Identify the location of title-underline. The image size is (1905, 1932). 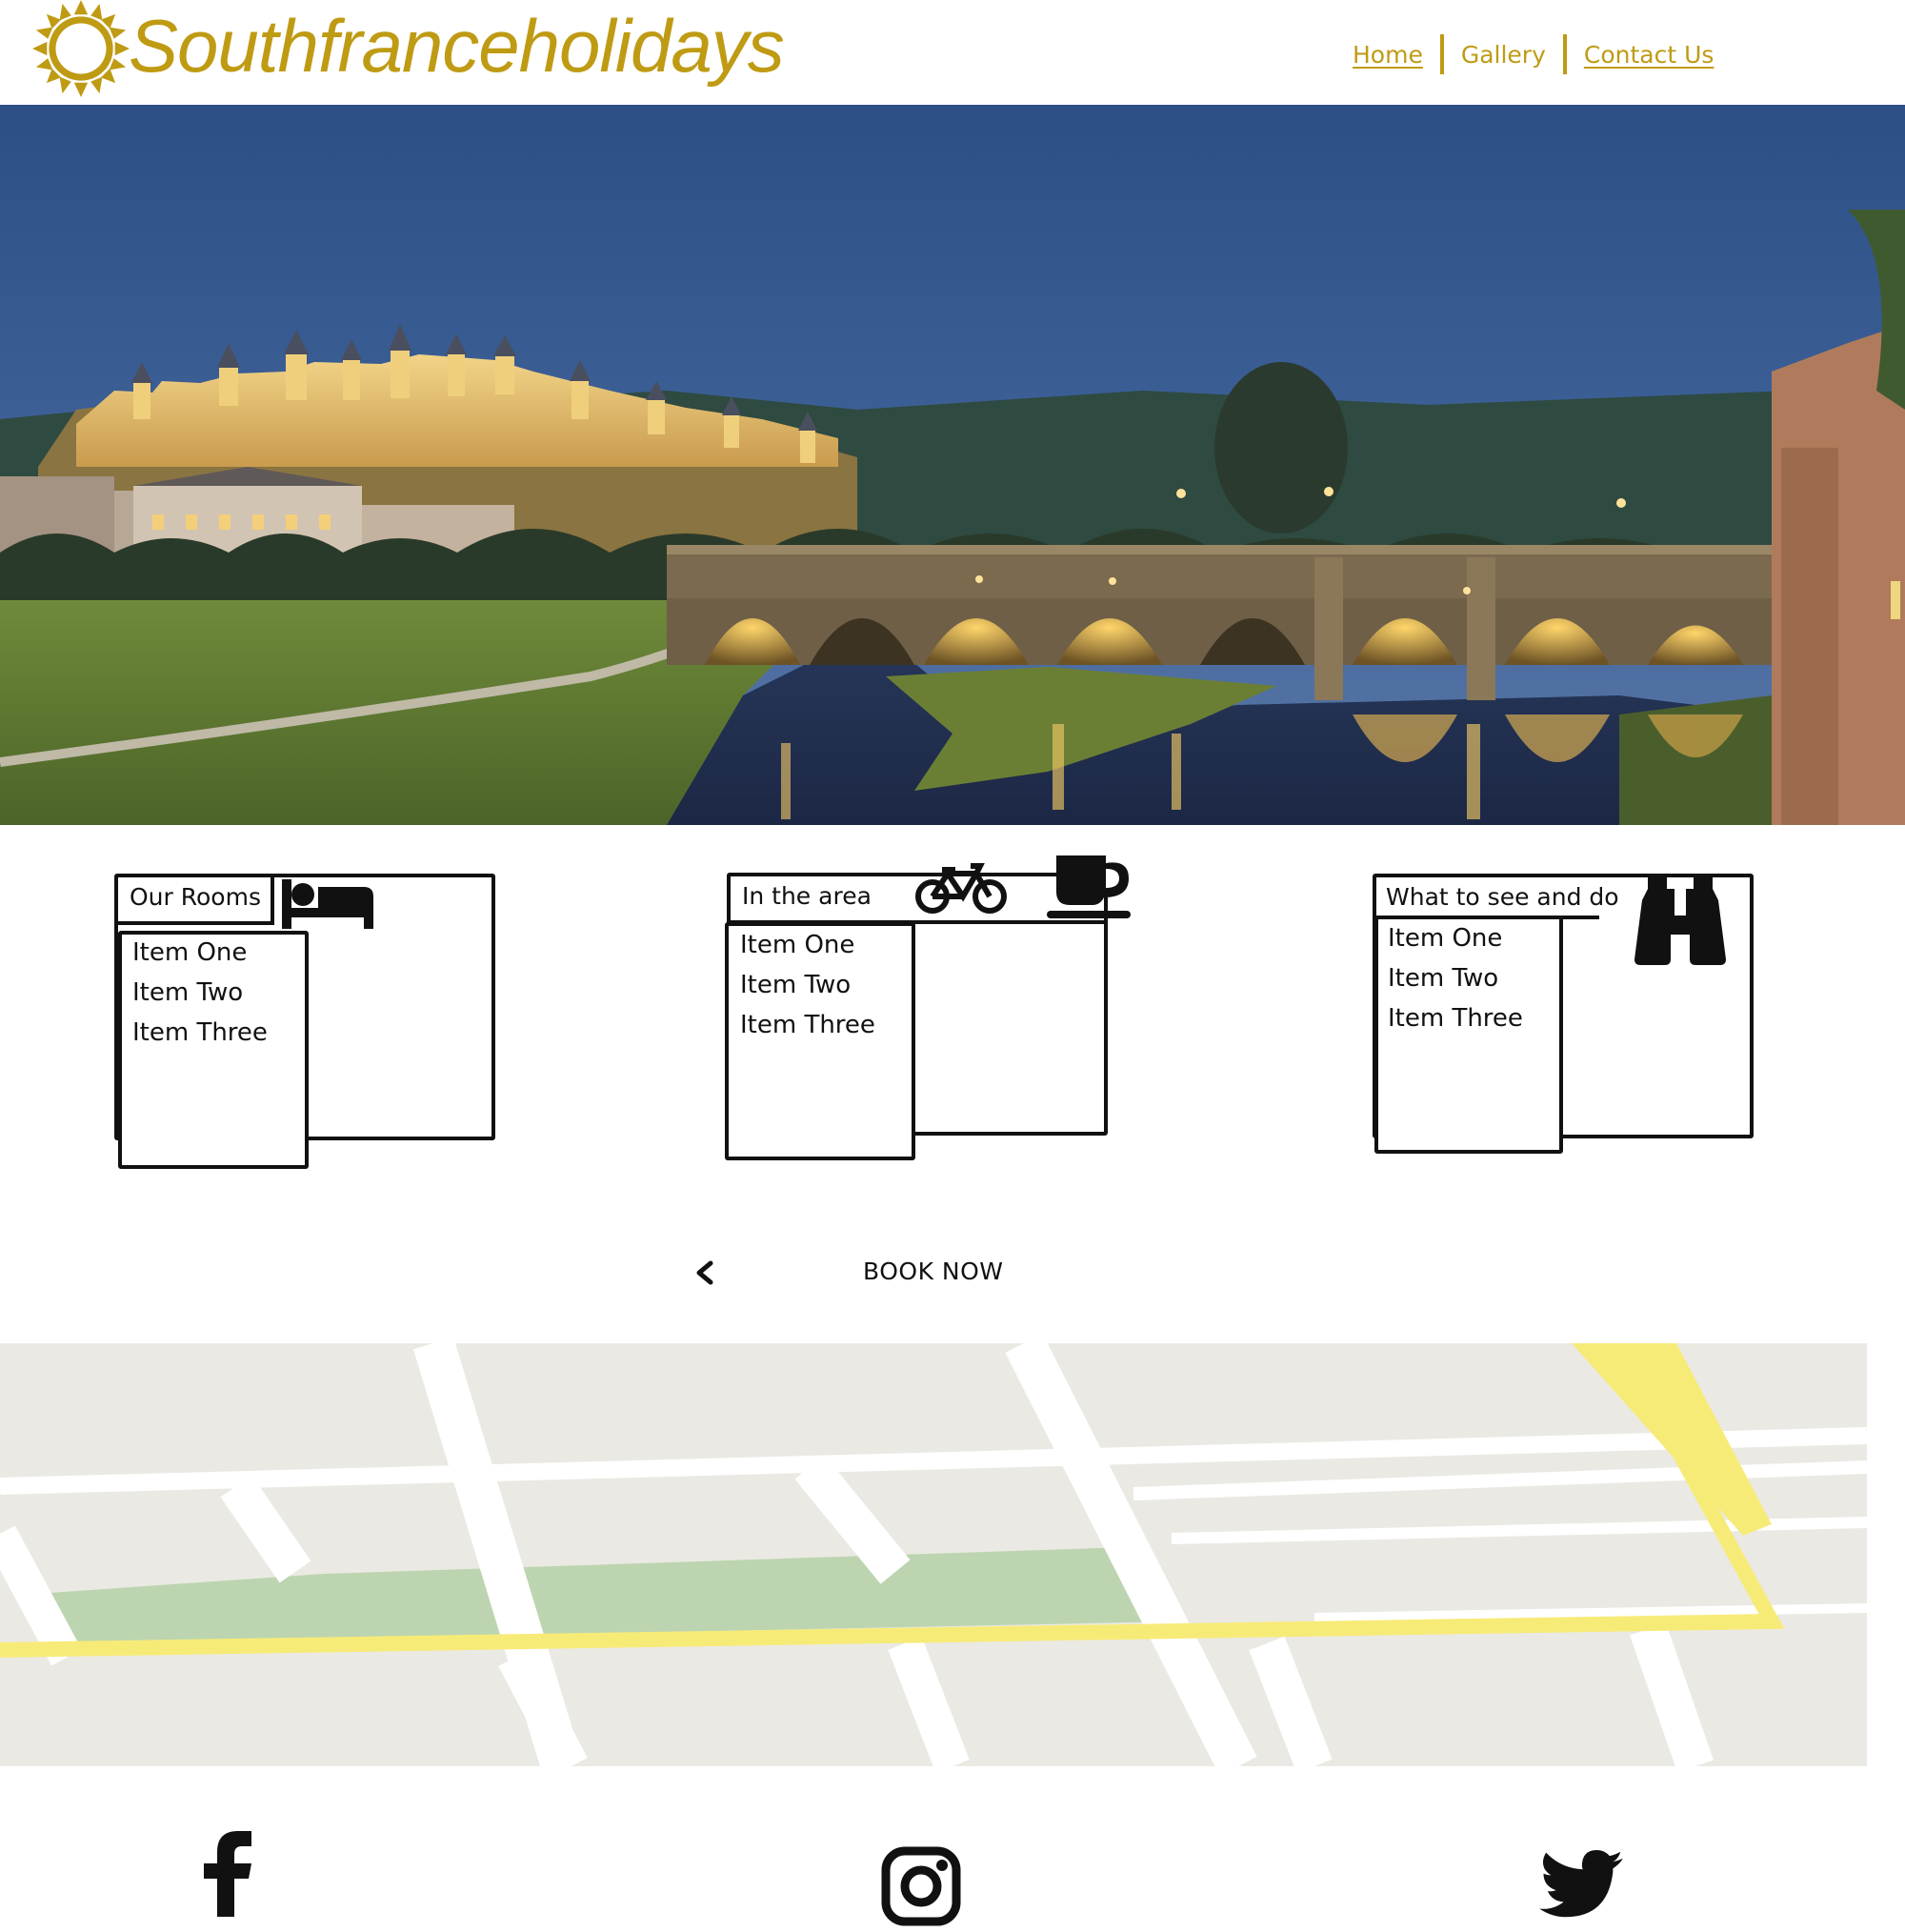
(194, 923).